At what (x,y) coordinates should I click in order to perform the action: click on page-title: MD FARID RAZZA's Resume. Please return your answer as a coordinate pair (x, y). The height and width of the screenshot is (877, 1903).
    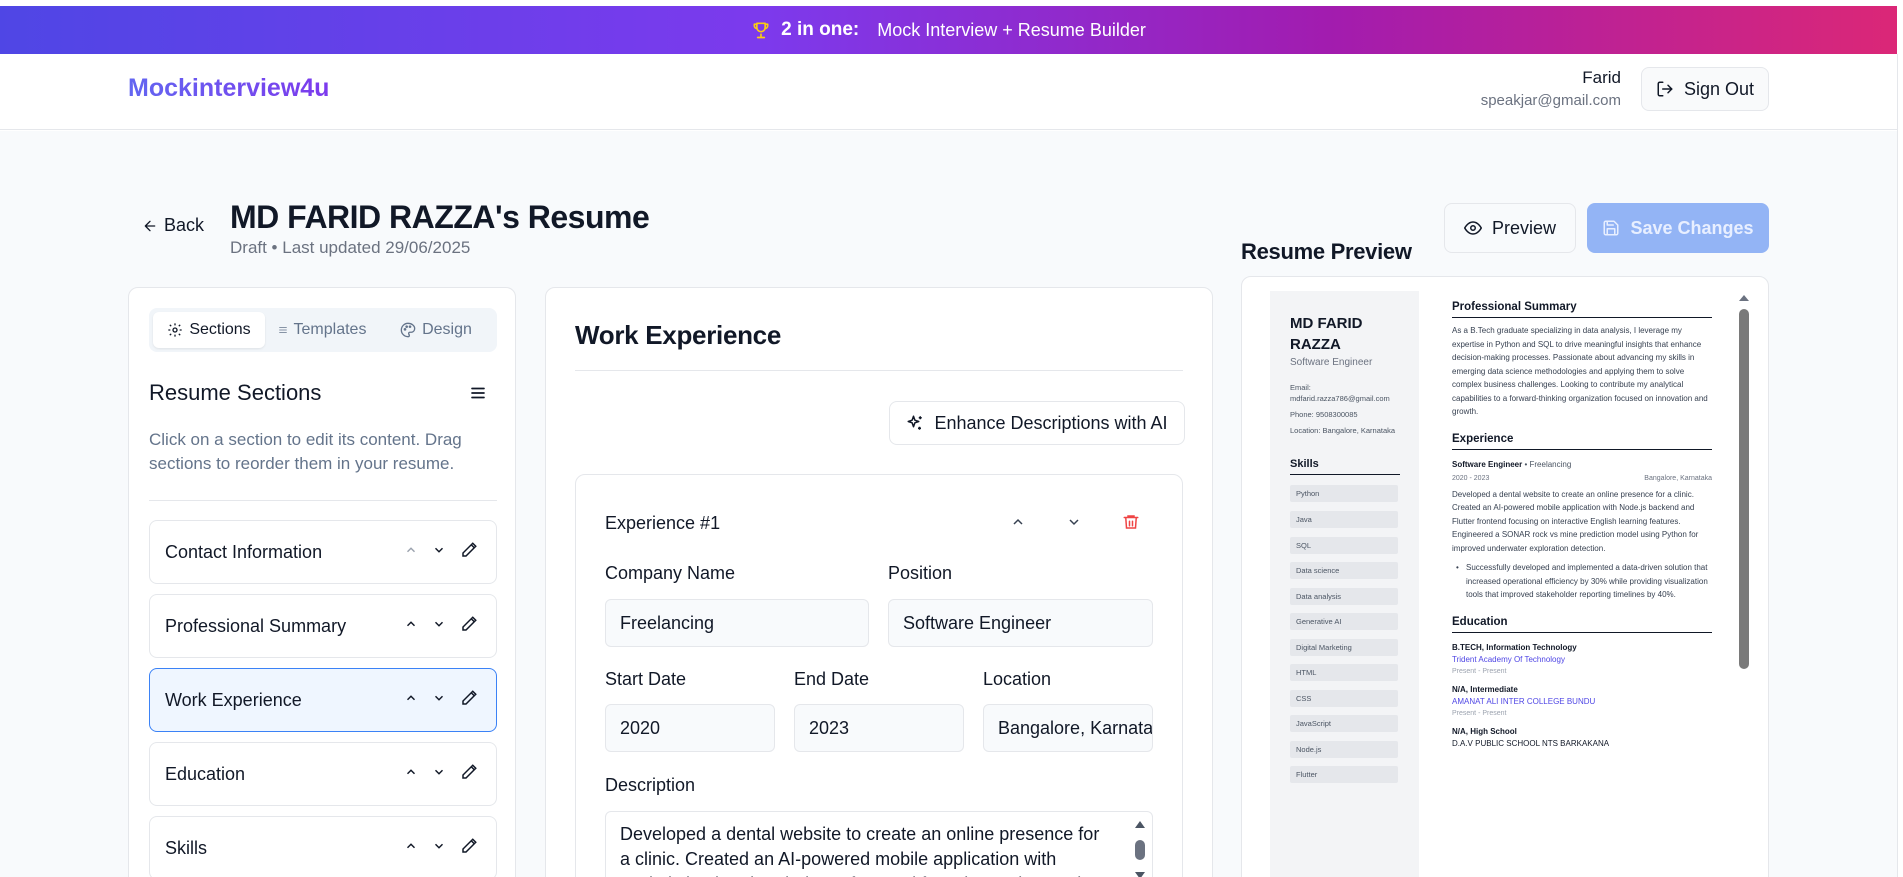
    Looking at the image, I should click on (440, 217).